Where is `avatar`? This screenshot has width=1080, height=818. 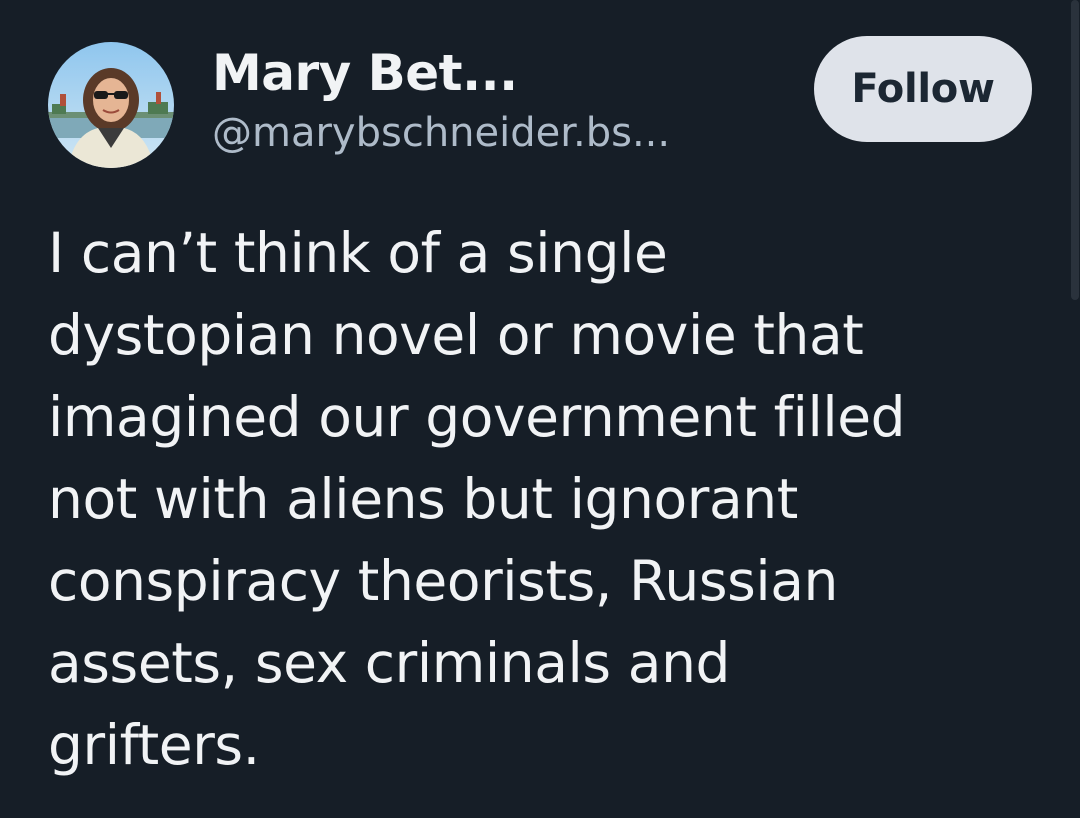
avatar is located at coordinates (111, 105).